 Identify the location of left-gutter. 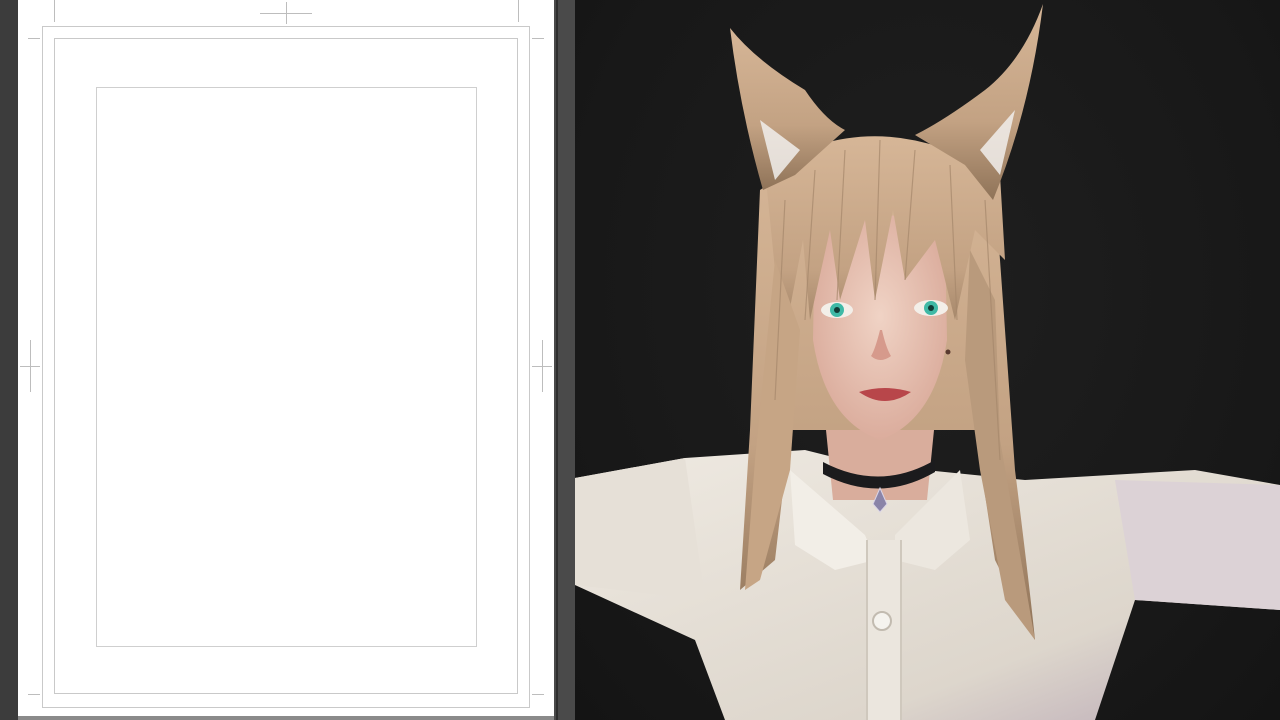
(9, 360).